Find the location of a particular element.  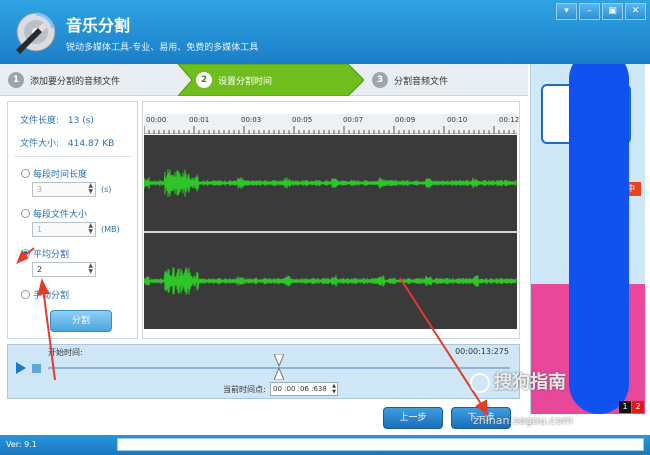

watermark-logo: 搜狗指南 is located at coordinates (555, 383).